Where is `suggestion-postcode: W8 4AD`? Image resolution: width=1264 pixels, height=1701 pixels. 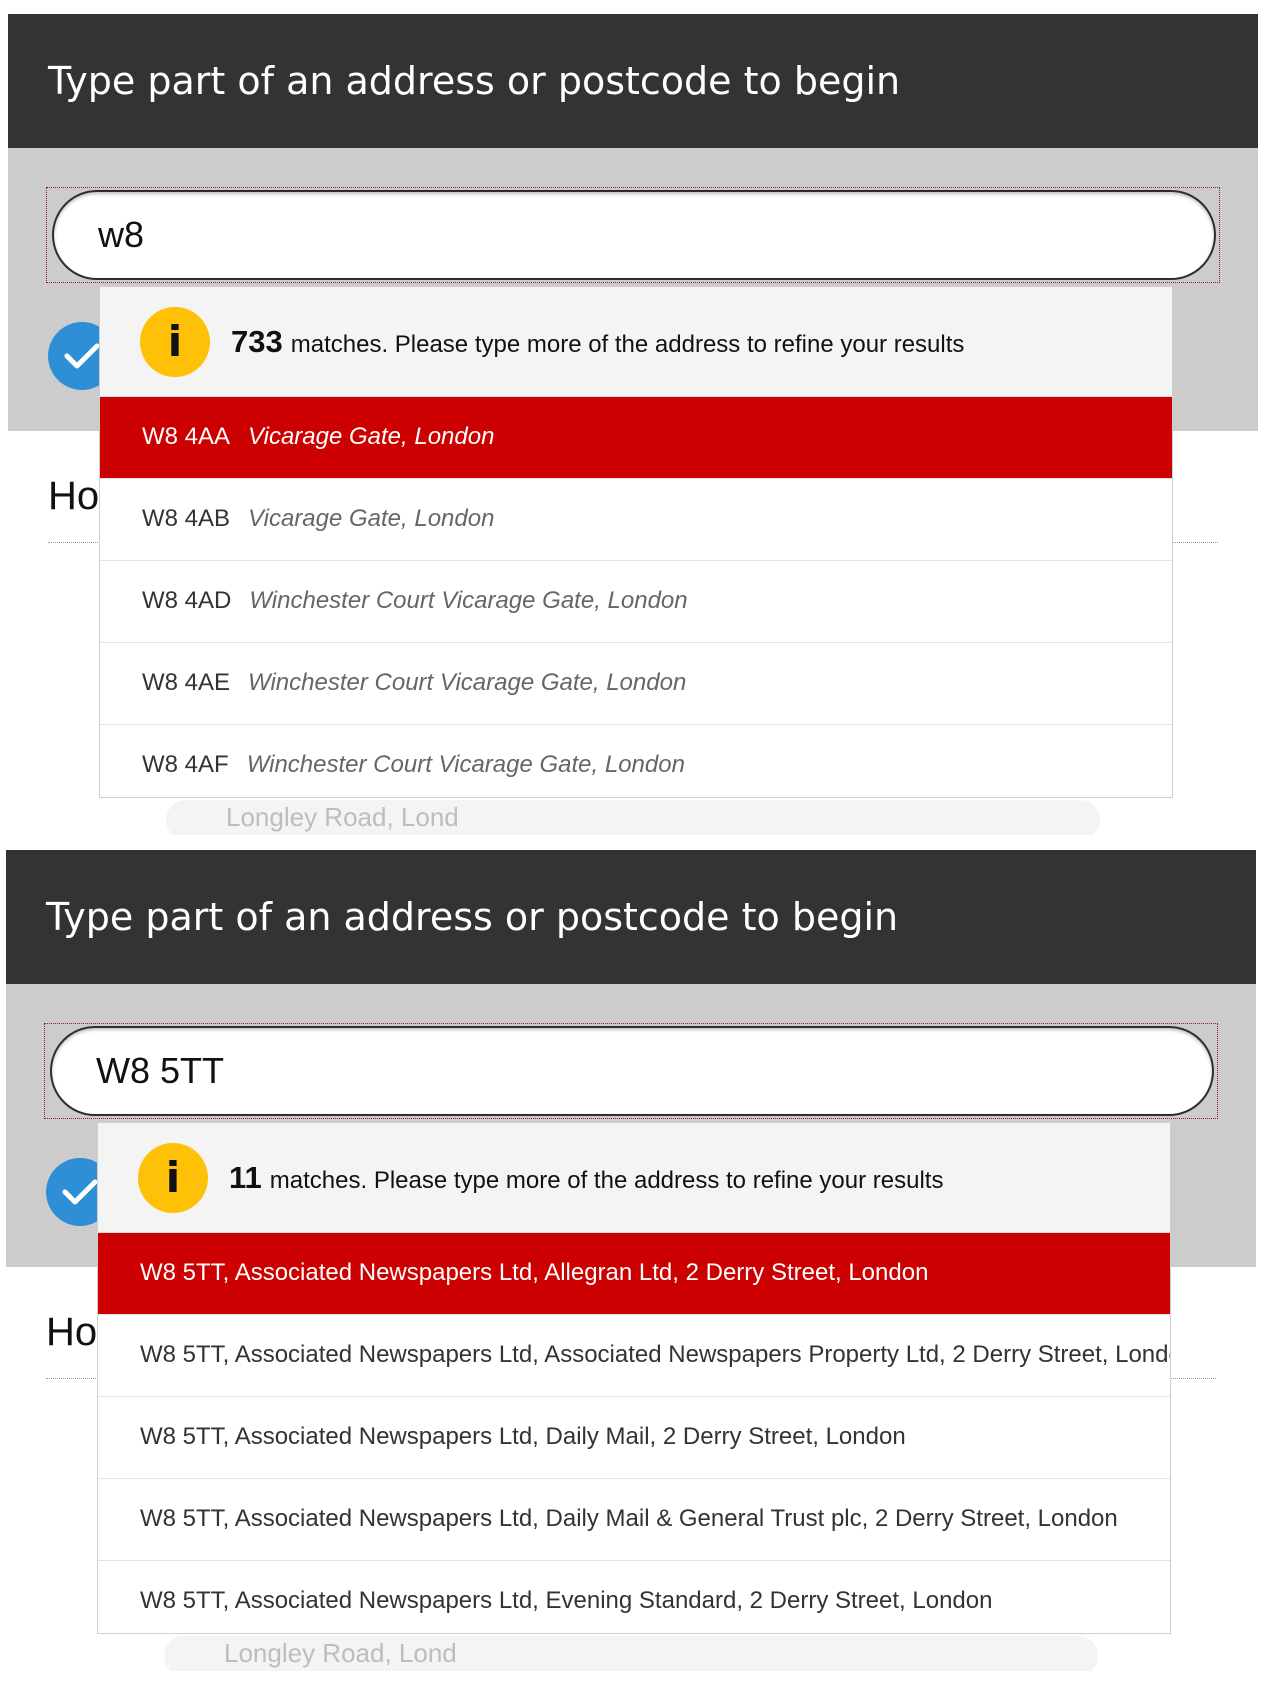
suggestion-postcode: W8 4AD is located at coordinates (187, 600).